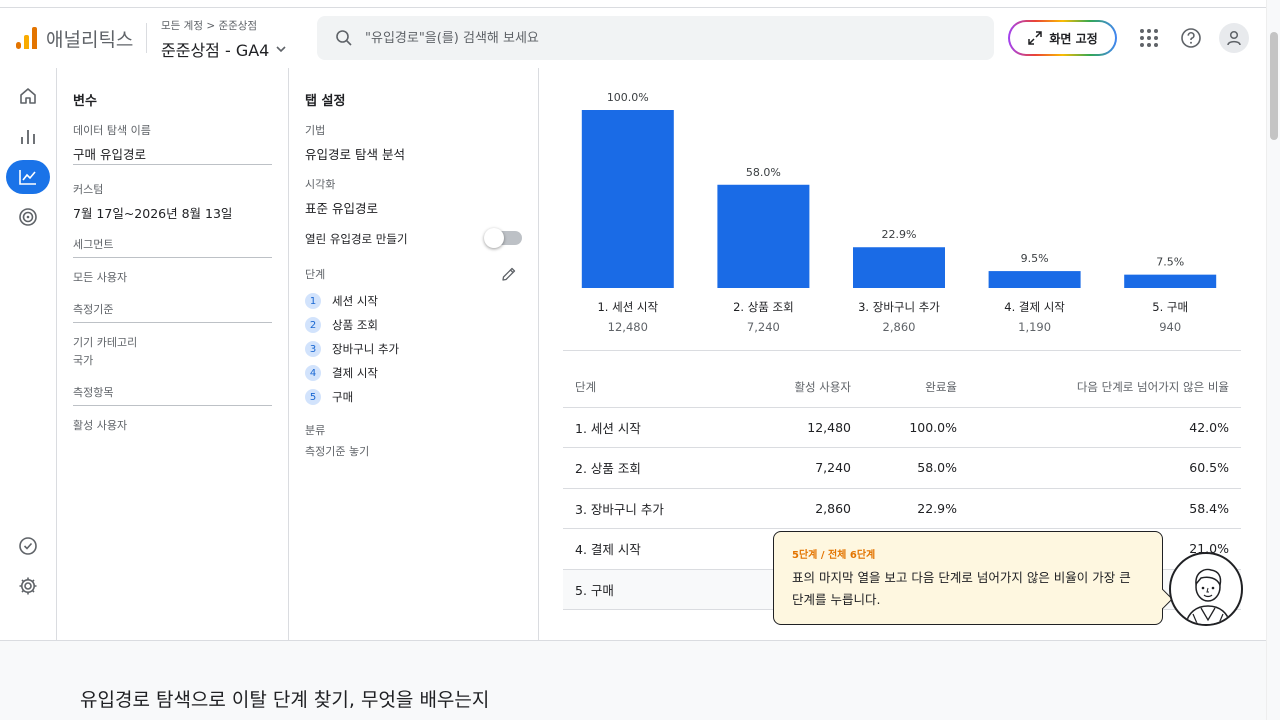 This screenshot has width=1280, height=720. What do you see at coordinates (648, 549) in the screenshot?
I see `step-cell: 4. 결제 시작` at bounding box center [648, 549].